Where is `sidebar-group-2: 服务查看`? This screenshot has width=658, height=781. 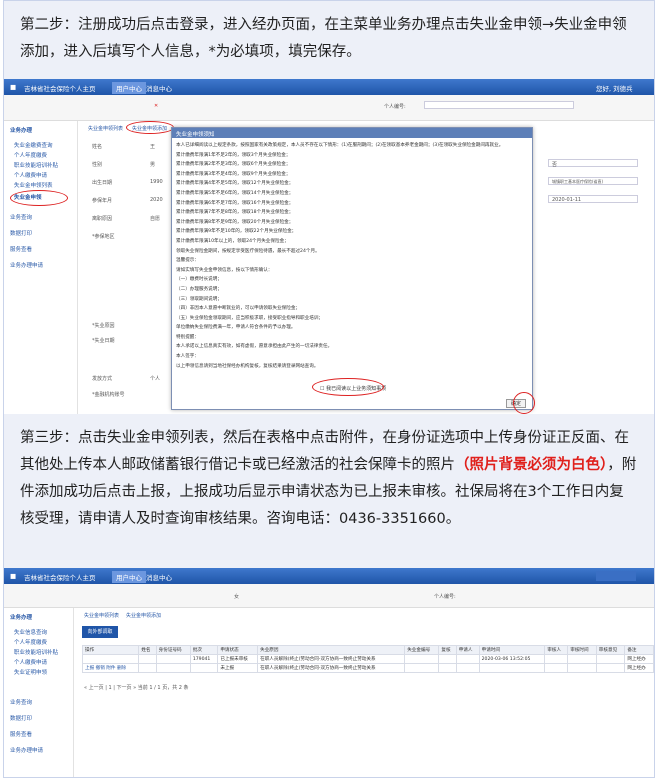 sidebar-group-2: 服务查看 is located at coordinates (21, 249).